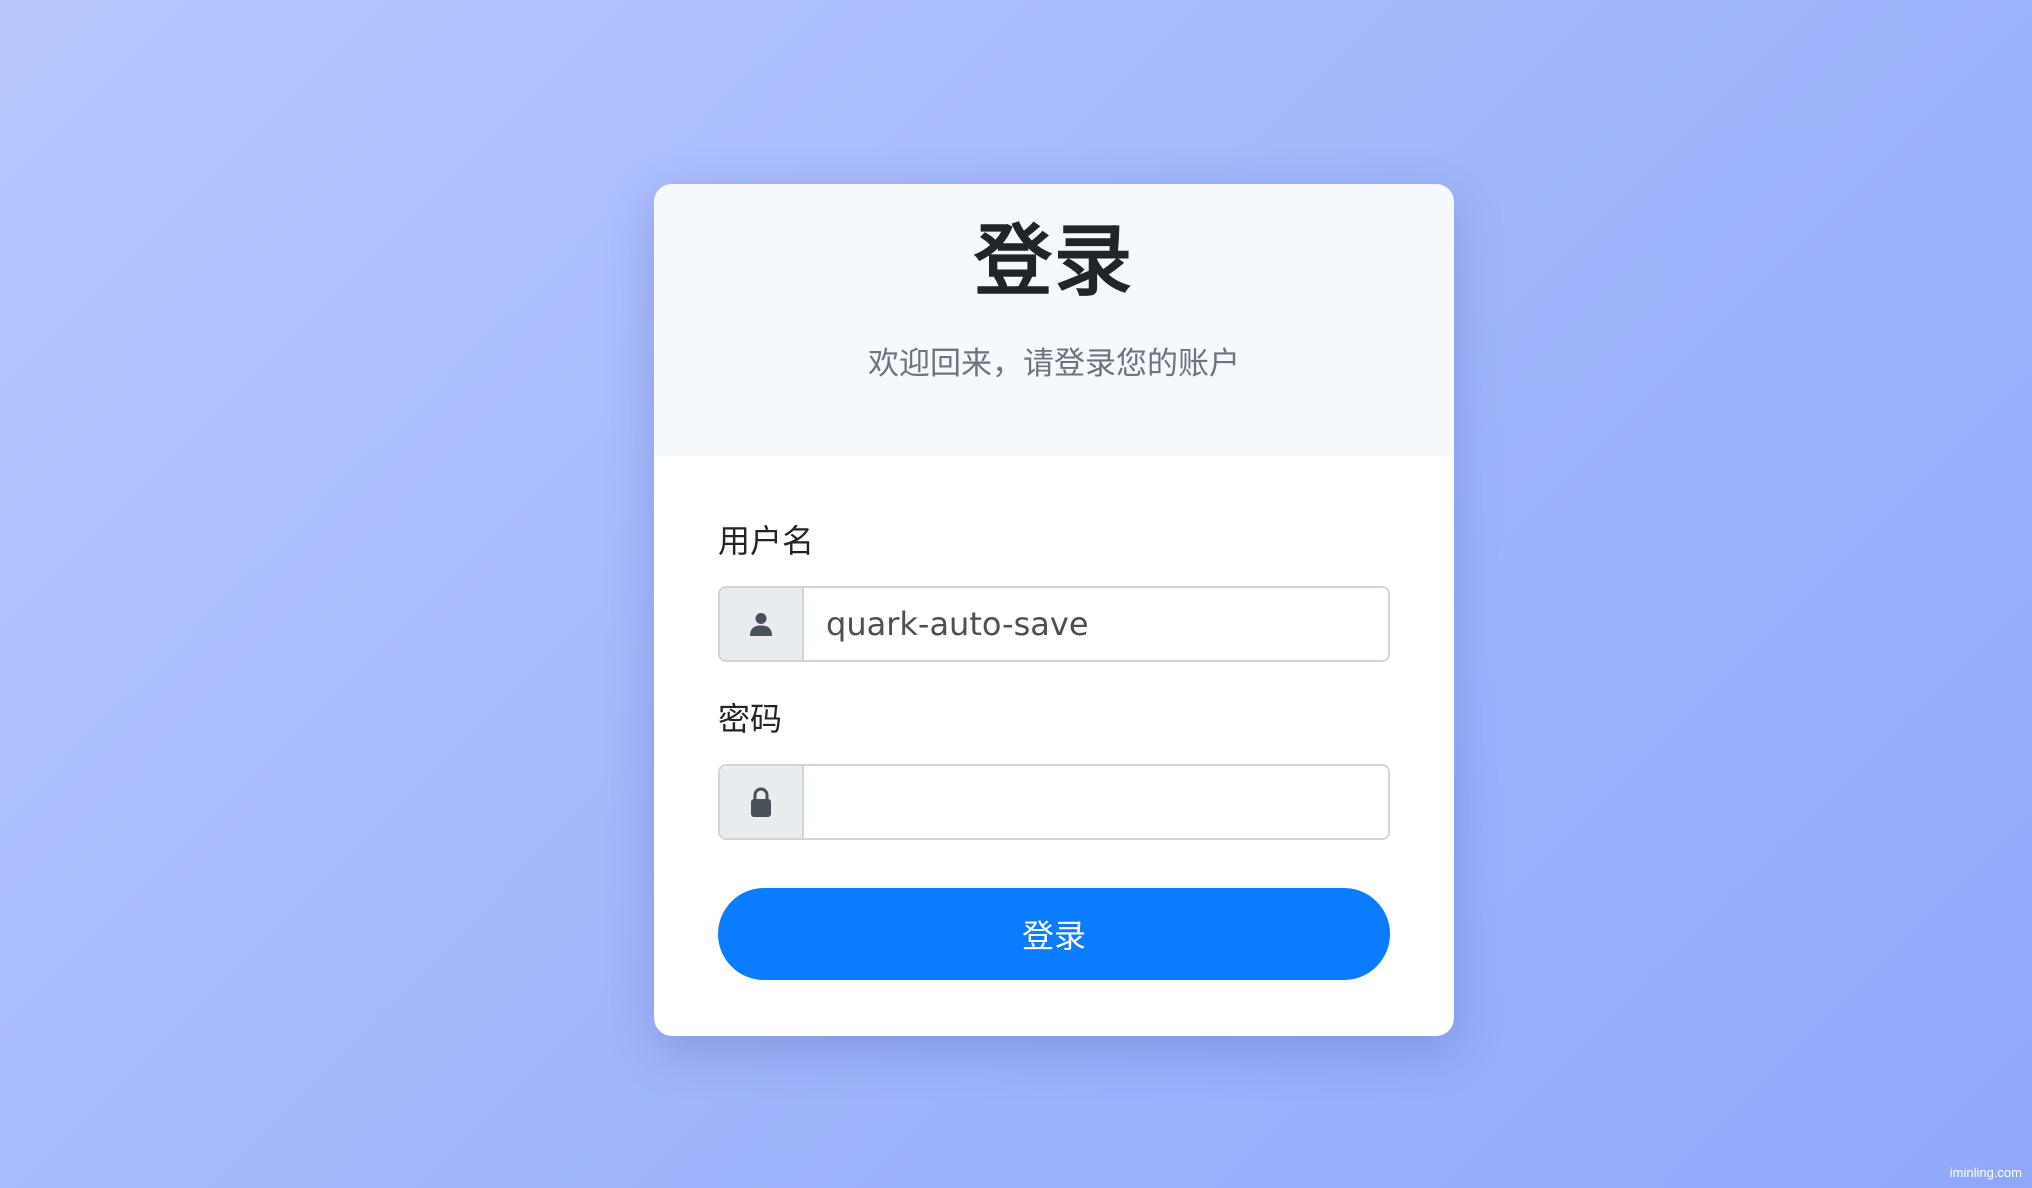 The width and height of the screenshot is (2032, 1188). I want to click on login-title: 登录, so click(1053, 262).